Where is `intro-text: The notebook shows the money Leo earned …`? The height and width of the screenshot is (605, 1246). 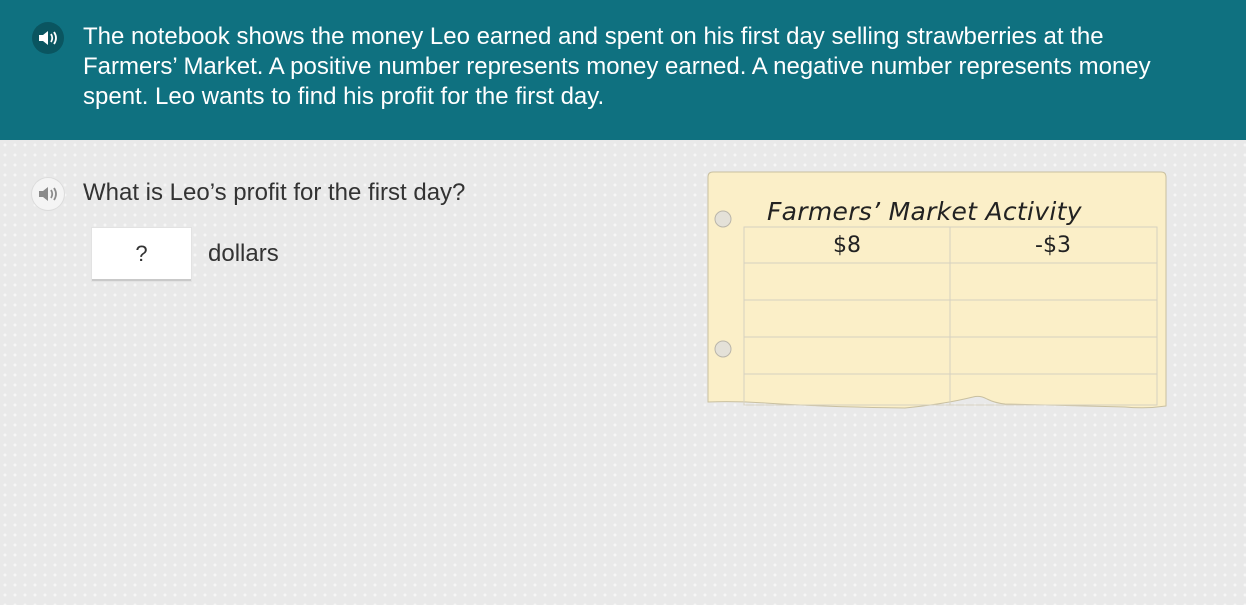 intro-text: The notebook shows the money Leo earned … is located at coordinates (617, 66).